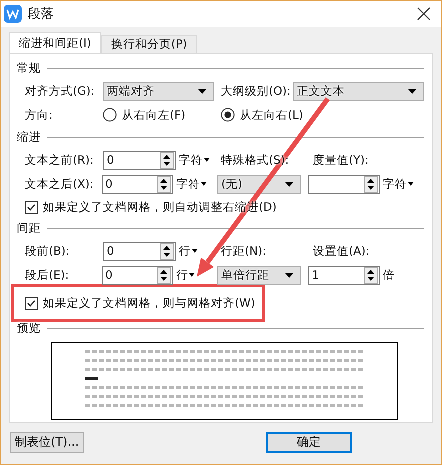  Describe the element at coordinates (47, 275) in the screenshot. I see `field-label: 段后(E):` at that location.